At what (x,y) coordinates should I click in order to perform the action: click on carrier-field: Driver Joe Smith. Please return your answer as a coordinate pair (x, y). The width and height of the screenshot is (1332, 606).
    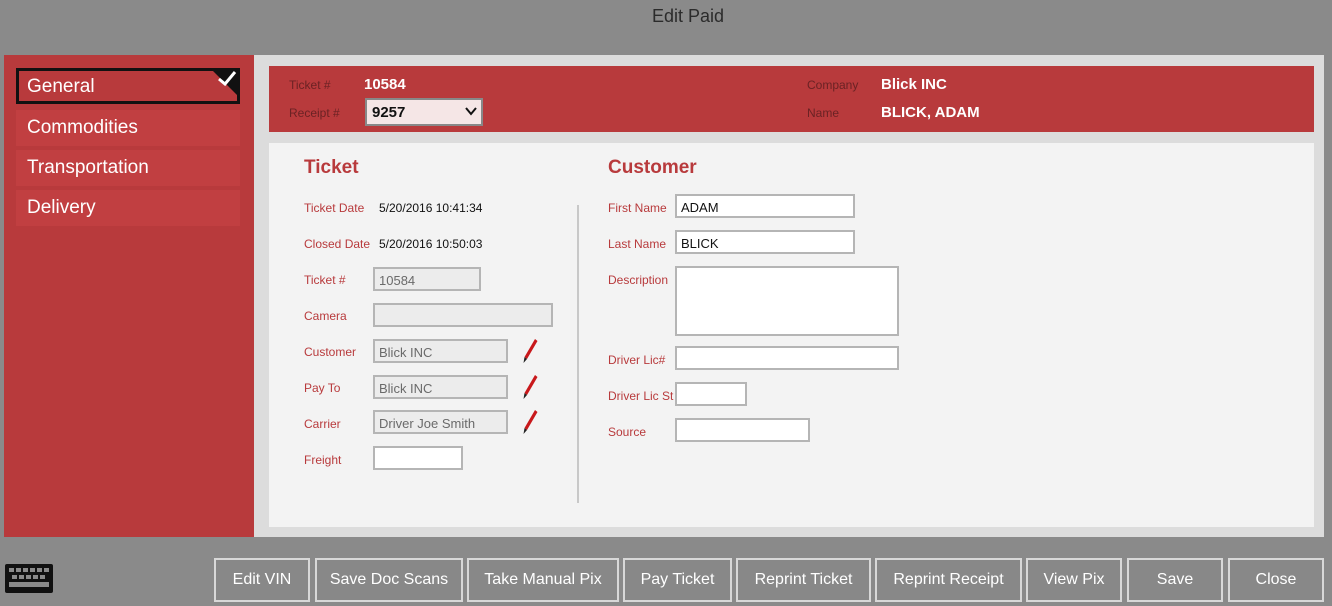
    Looking at the image, I should click on (440, 422).